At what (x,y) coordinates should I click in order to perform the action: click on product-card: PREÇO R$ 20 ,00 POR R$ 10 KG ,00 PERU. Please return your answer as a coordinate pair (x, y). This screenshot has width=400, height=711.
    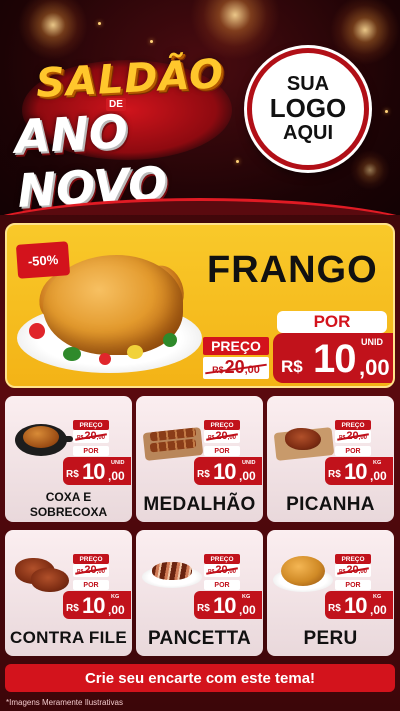
    Looking at the image, I should click on (330, 593).